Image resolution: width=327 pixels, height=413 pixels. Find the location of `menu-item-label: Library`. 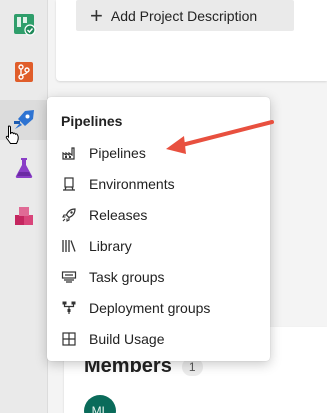

menu-item-label: Library is located at coordinates (110, 245).